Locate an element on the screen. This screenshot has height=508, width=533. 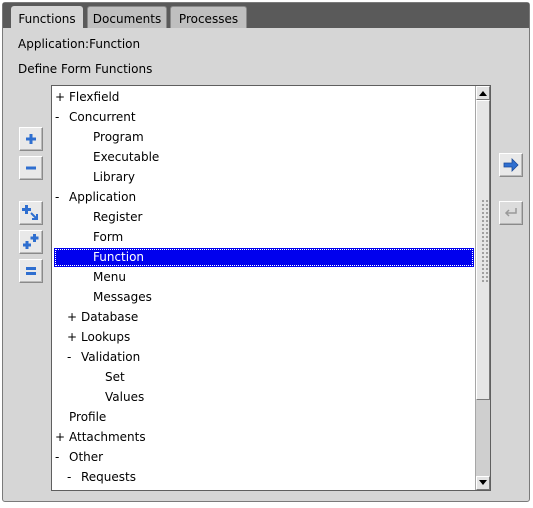
tree-node: - Other is located at coordinates (264, 457).